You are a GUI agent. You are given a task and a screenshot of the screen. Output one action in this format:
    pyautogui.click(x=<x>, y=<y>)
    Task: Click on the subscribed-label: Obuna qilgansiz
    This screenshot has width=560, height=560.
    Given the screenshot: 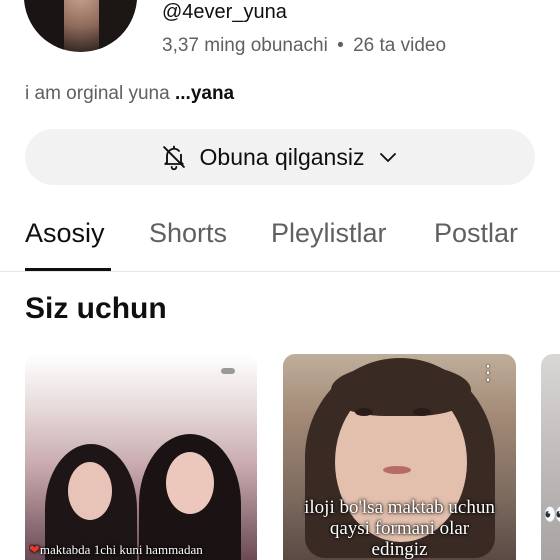 What is the action you would take?
    pyautogui.click(x=282, y=156)
    